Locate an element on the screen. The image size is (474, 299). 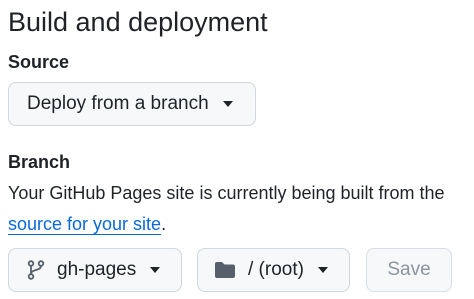
folder-icon is located at coordinates (225, 270).